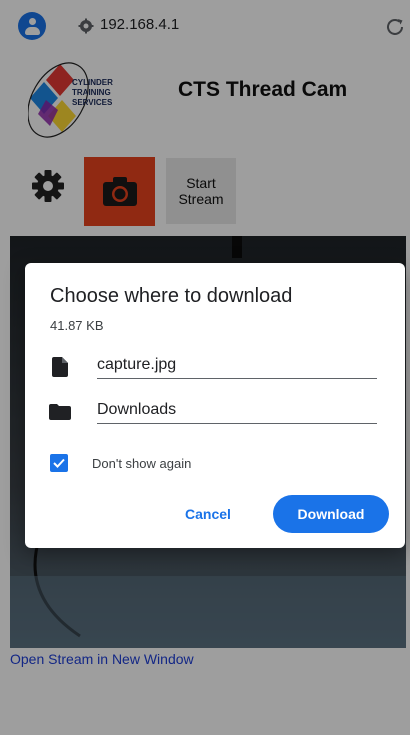 This screenshot has height=735, width=410. What do you see at coordinates (142, 463) in the screenshot?
I see `dont-show-again-label: Don't show again` at bounding box center [142, 463].